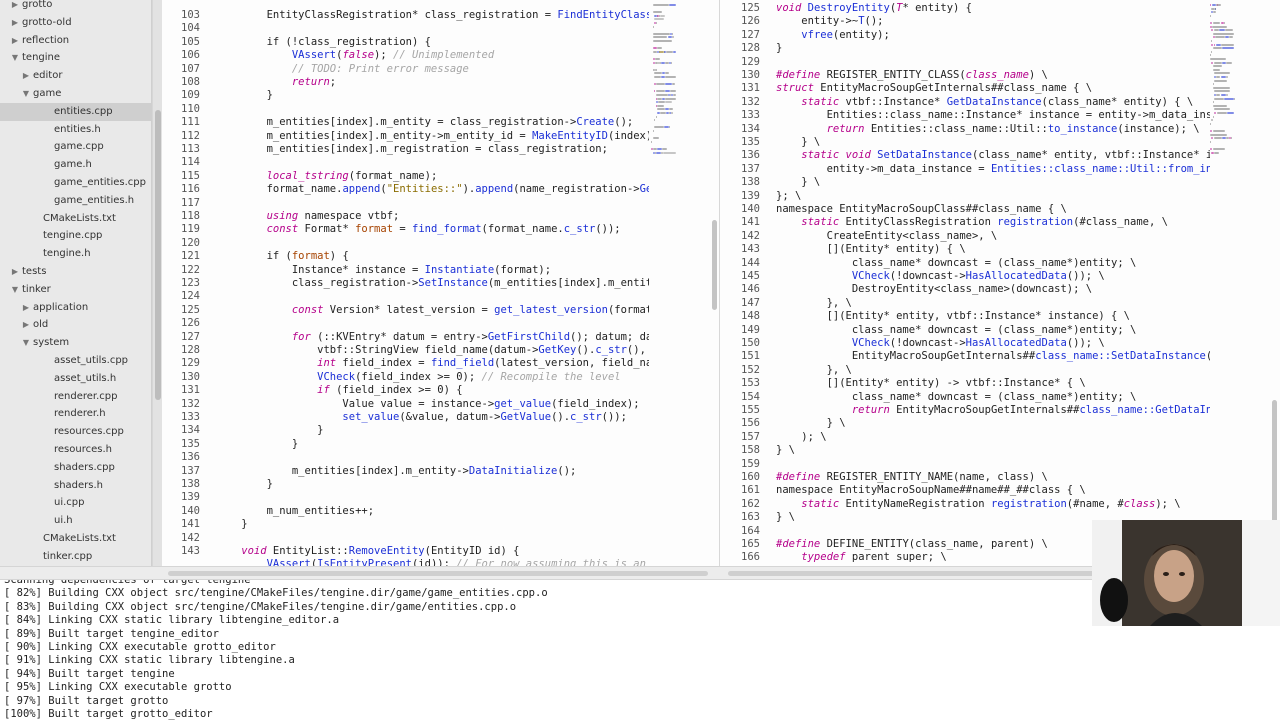 The width and height of the screenshot is (1280, 720). What do you see at coordinates (295, 511) in the screenshot?
I see `code-line: m_num_entities++;` at bounding box center [295, 511].